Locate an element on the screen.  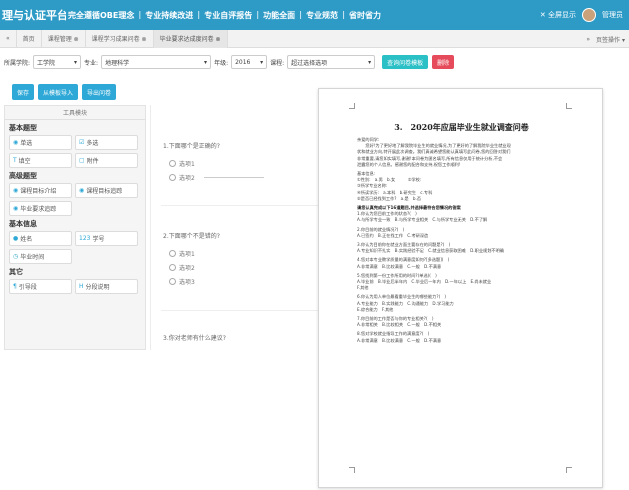
import-template-button: 从模板导入 is located at coordinates (58, 92).